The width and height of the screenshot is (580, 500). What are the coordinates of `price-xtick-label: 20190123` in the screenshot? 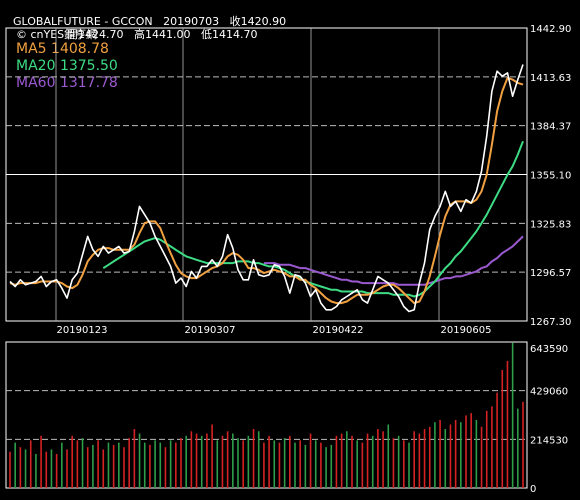 It's located at (82, 330).